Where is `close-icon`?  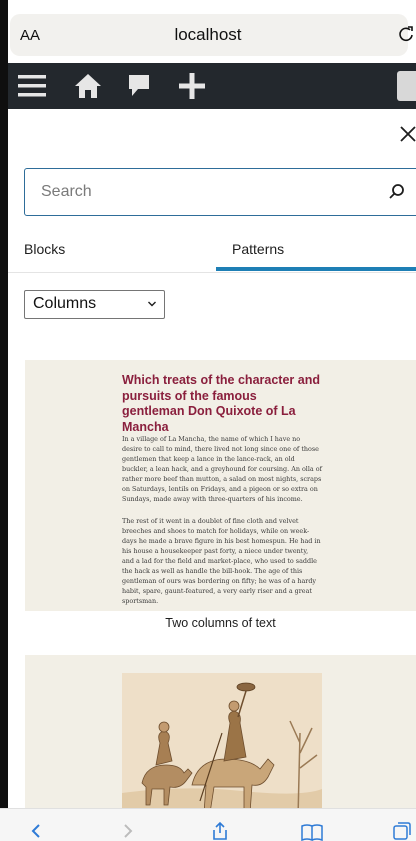
close-icon is located at coordinates (407, 133).